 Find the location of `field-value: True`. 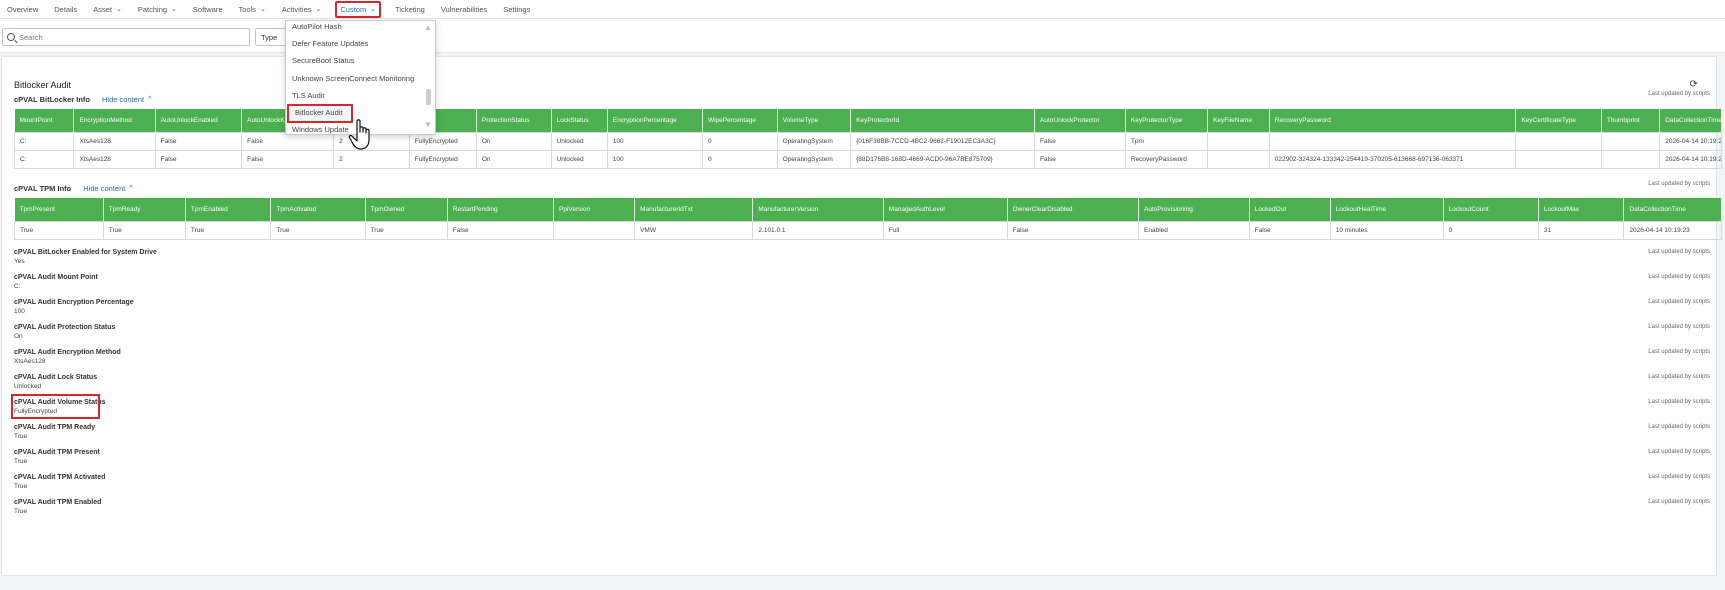

field-value: True is located at coordinates (21, 436).